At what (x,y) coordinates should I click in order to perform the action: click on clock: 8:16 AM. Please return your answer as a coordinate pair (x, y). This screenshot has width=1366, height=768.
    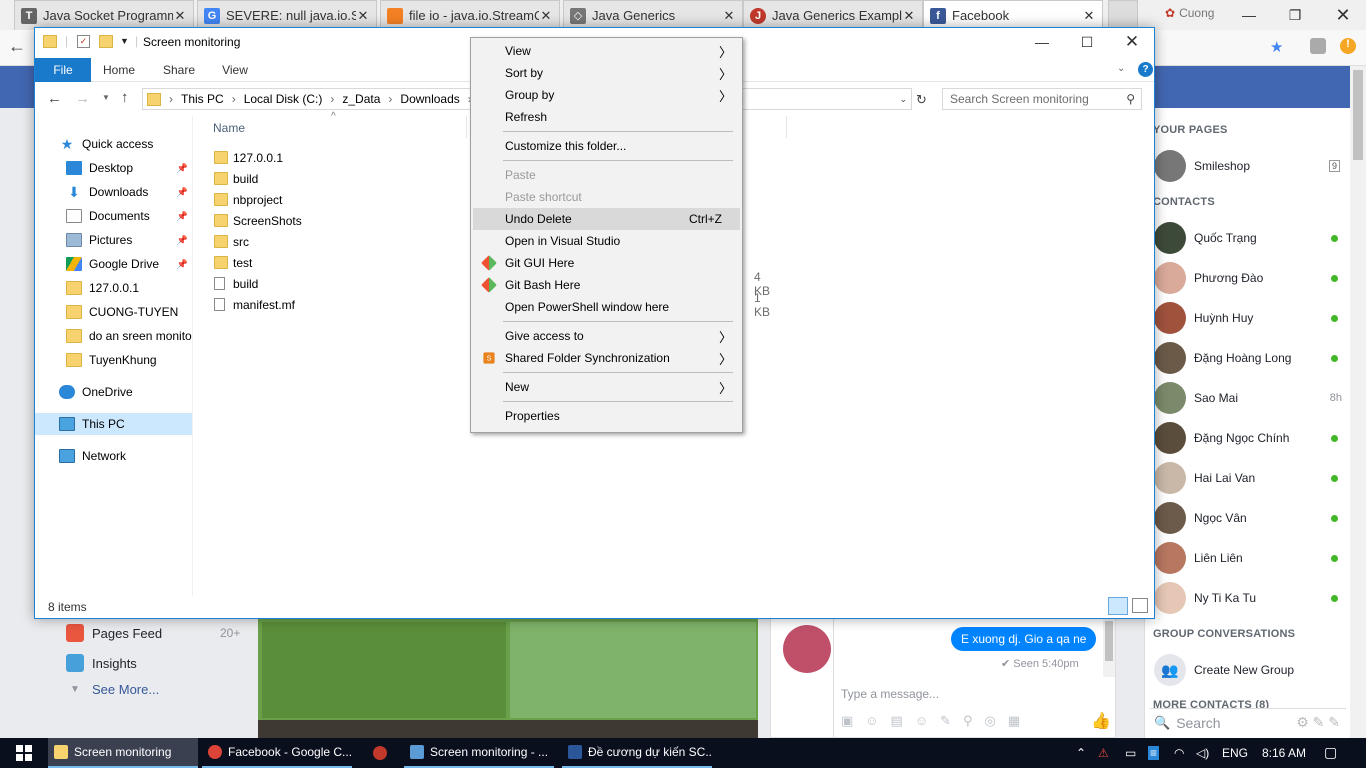
    Looking at the image, I should click on (1284, 753).